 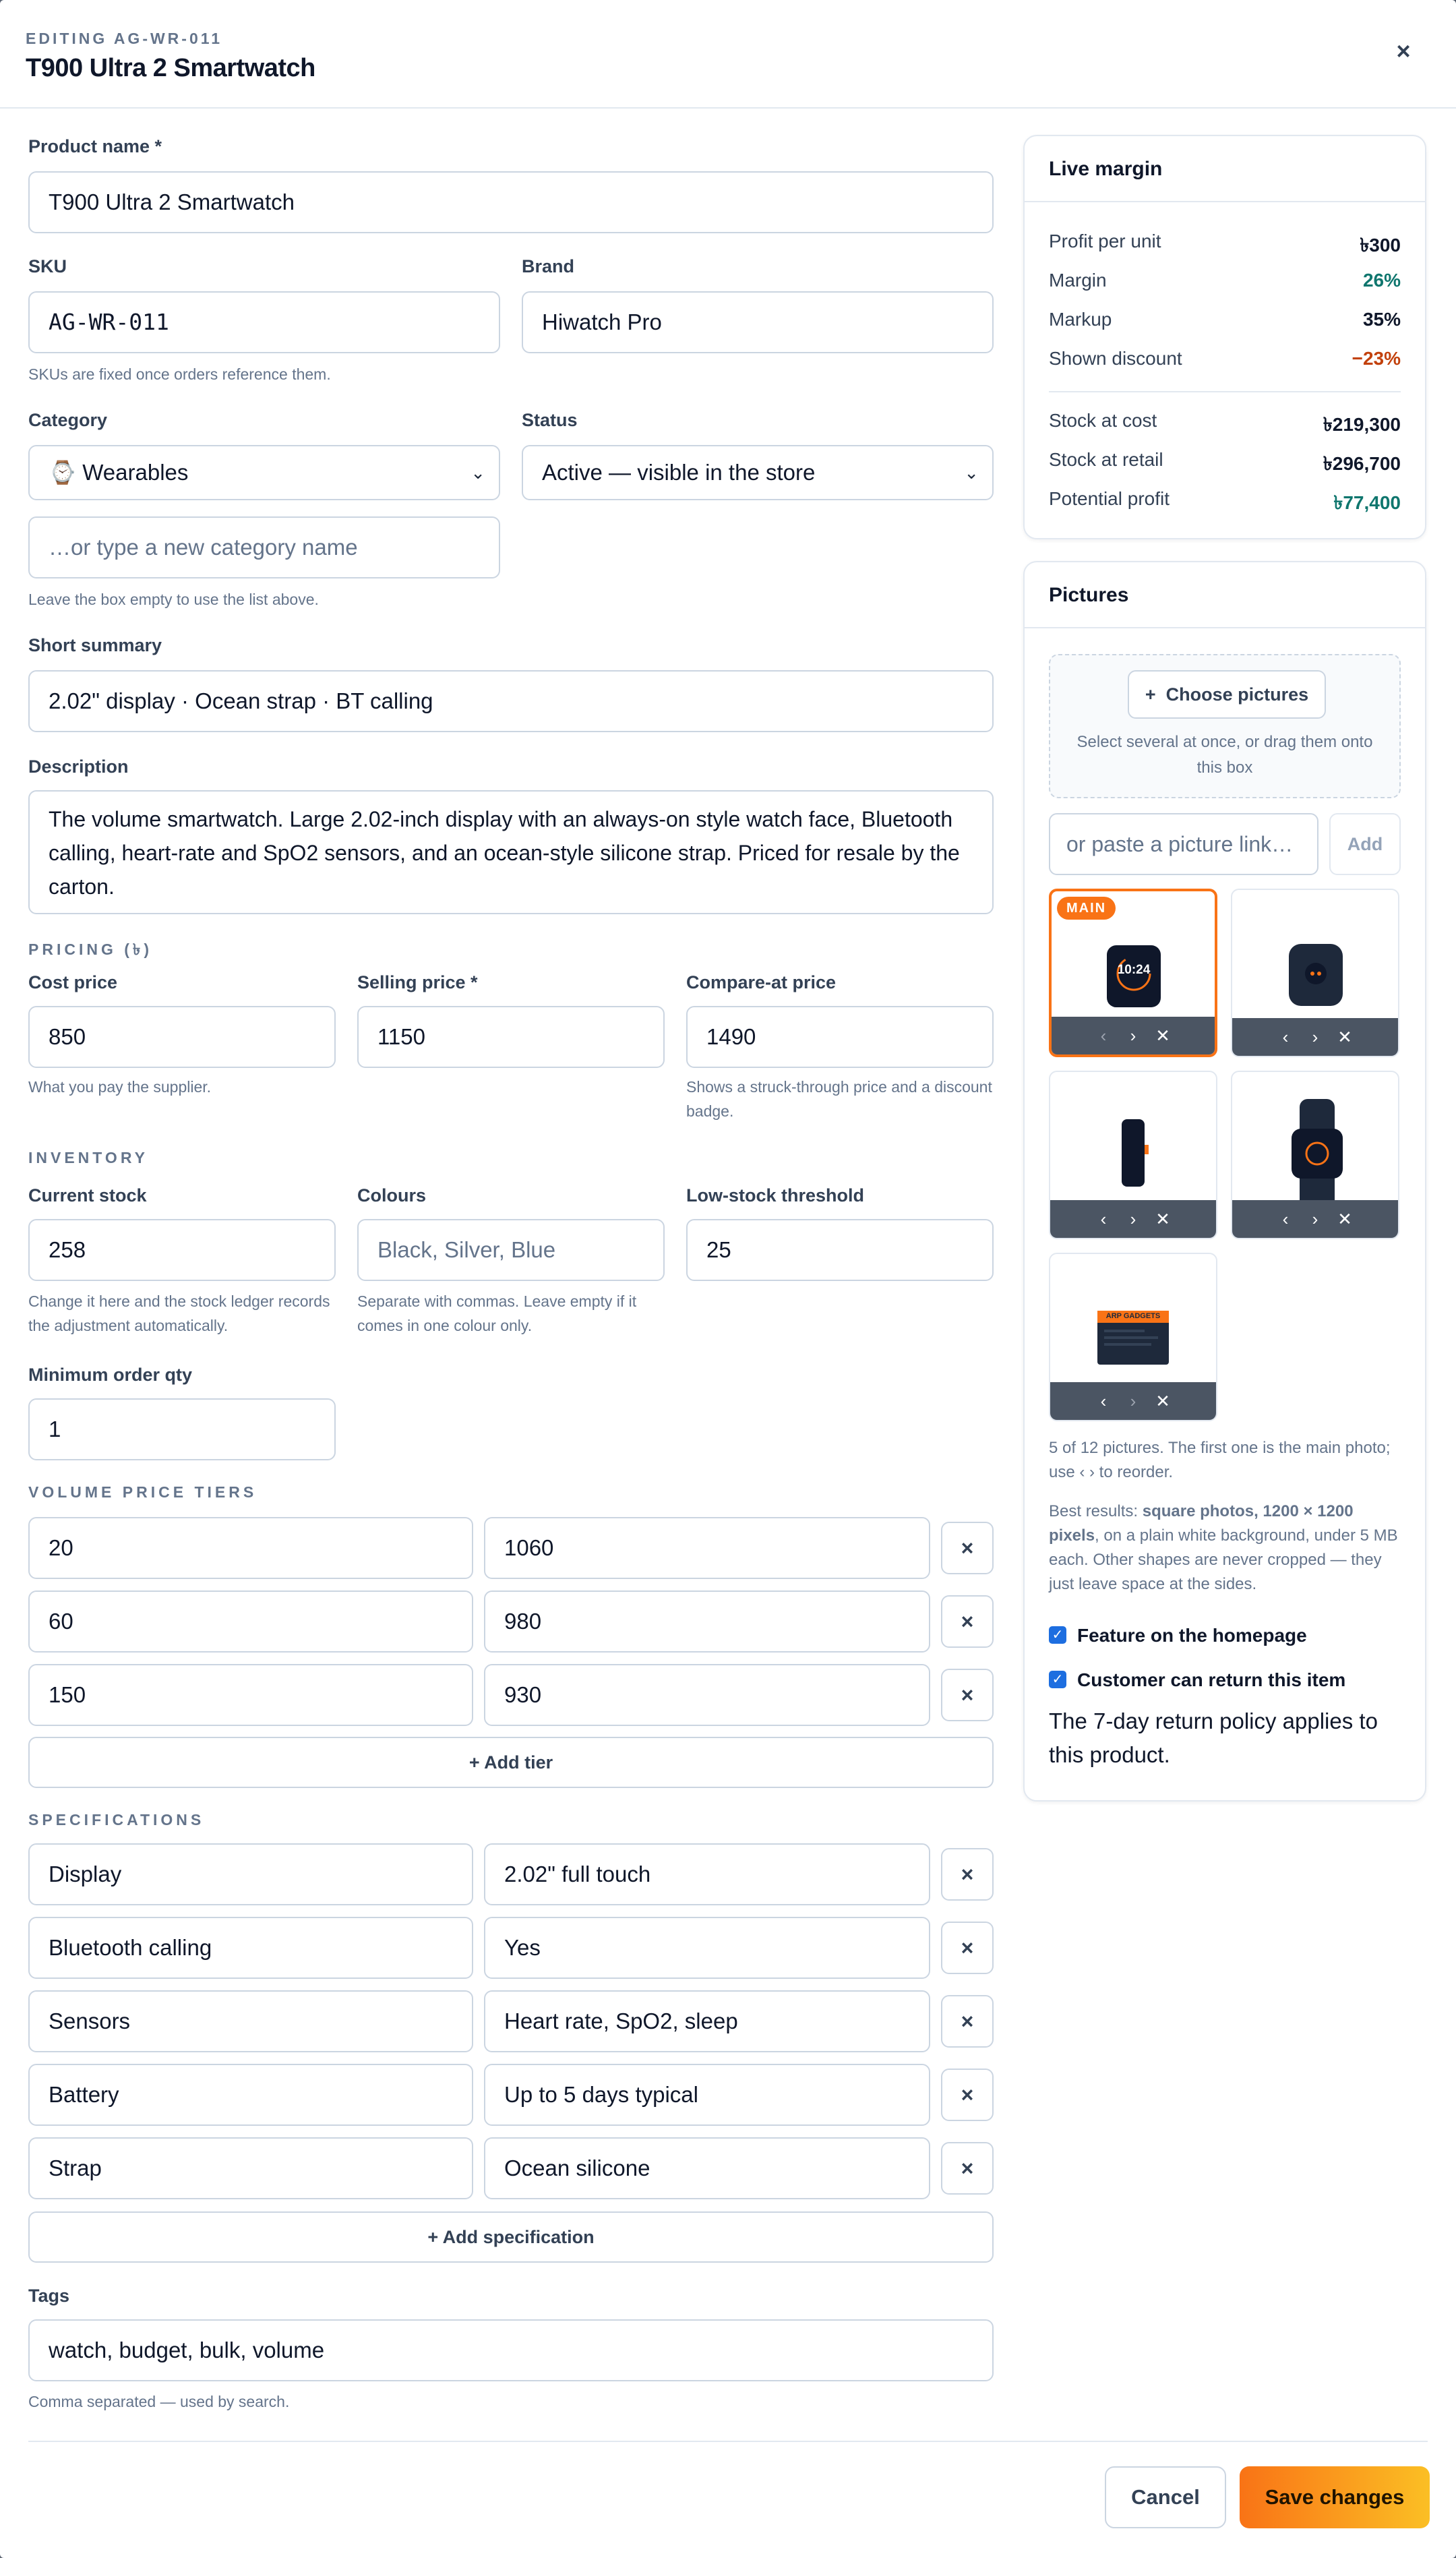 What do you see at coordinates (264, 473) in the screenshot?
I see `category-select: ⌚ Wearables ⌄` at bounding box center [264, 473].